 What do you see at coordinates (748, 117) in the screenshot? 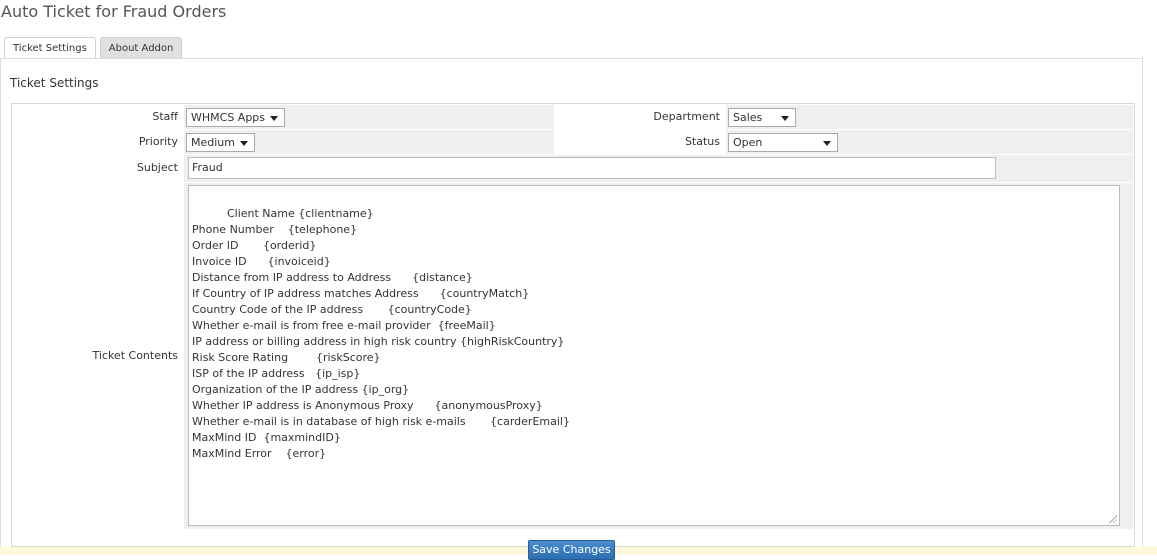
I see `department-value: Sales` at bounding box center [748, 117].